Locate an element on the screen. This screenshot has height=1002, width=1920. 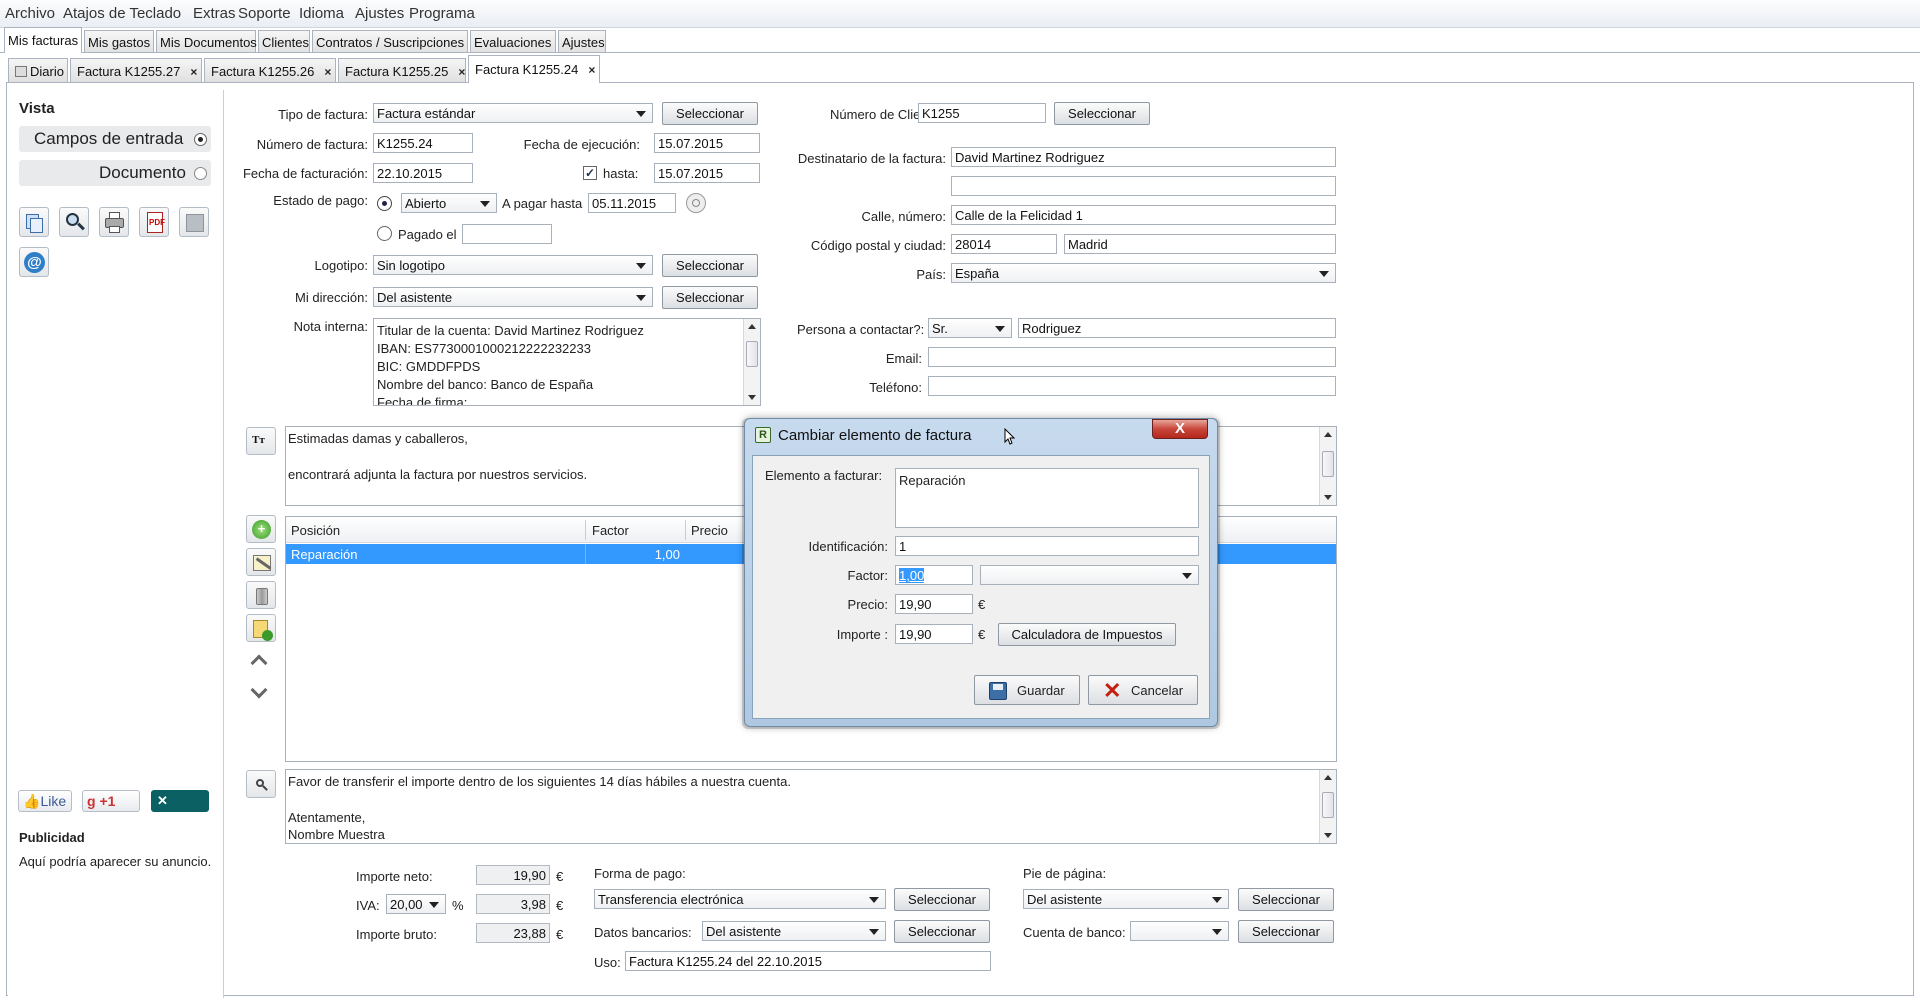
xing-button: ✕ XING is located at coordinates (180, 807).